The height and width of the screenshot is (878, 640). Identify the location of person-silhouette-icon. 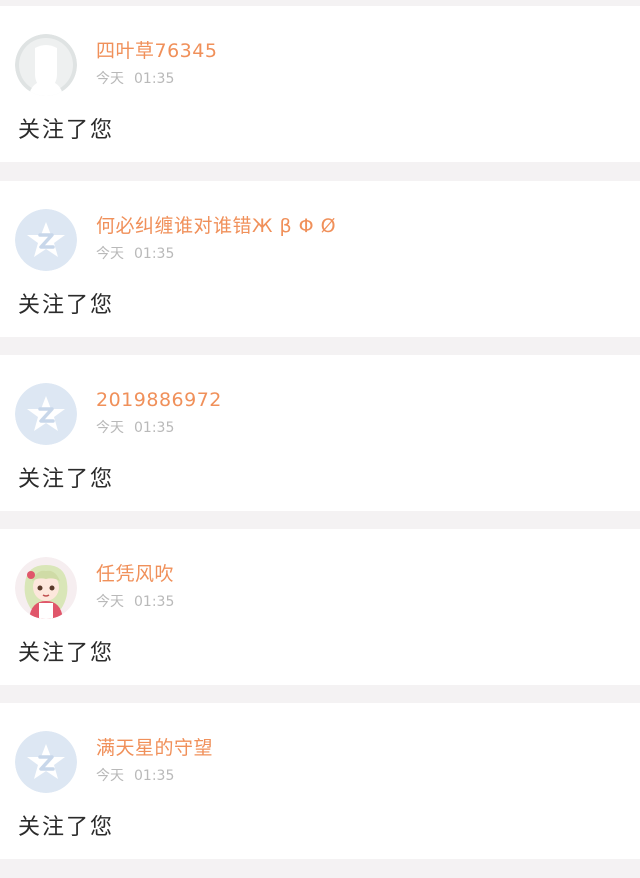
(46, 65).